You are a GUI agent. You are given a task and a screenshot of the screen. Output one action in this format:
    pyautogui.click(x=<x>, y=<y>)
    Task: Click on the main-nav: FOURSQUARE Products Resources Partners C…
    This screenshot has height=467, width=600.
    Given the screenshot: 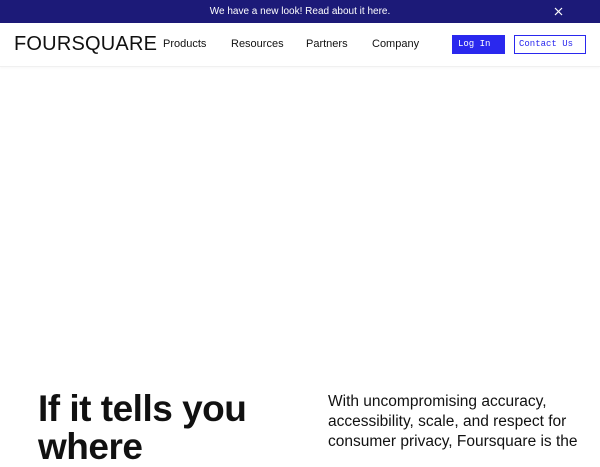 What is the action you would take?
    pyautogui.click(x=300, y=45)
    